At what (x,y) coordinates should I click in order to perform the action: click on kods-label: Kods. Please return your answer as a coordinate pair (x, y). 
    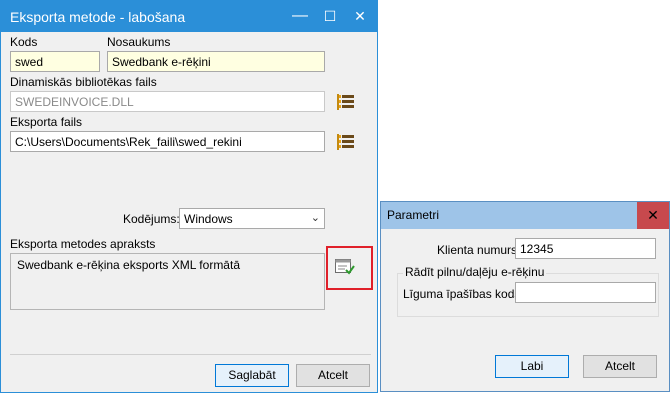
    Looking at the image, I should click on (24, 42).